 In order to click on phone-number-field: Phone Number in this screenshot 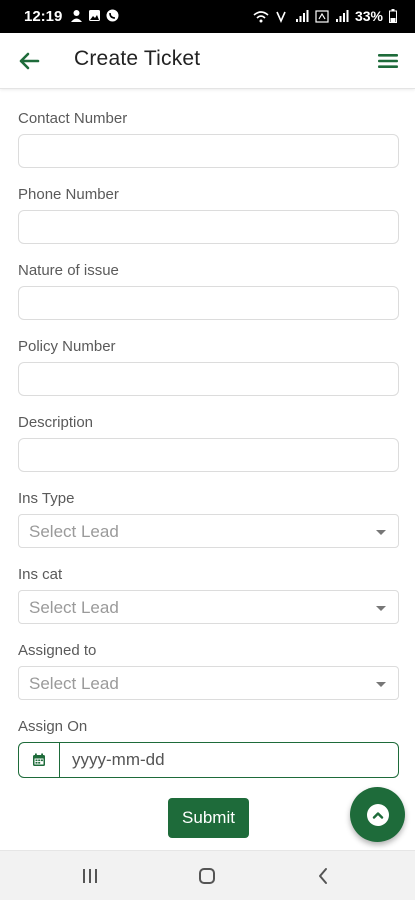, I will do `click(208, 215)`.